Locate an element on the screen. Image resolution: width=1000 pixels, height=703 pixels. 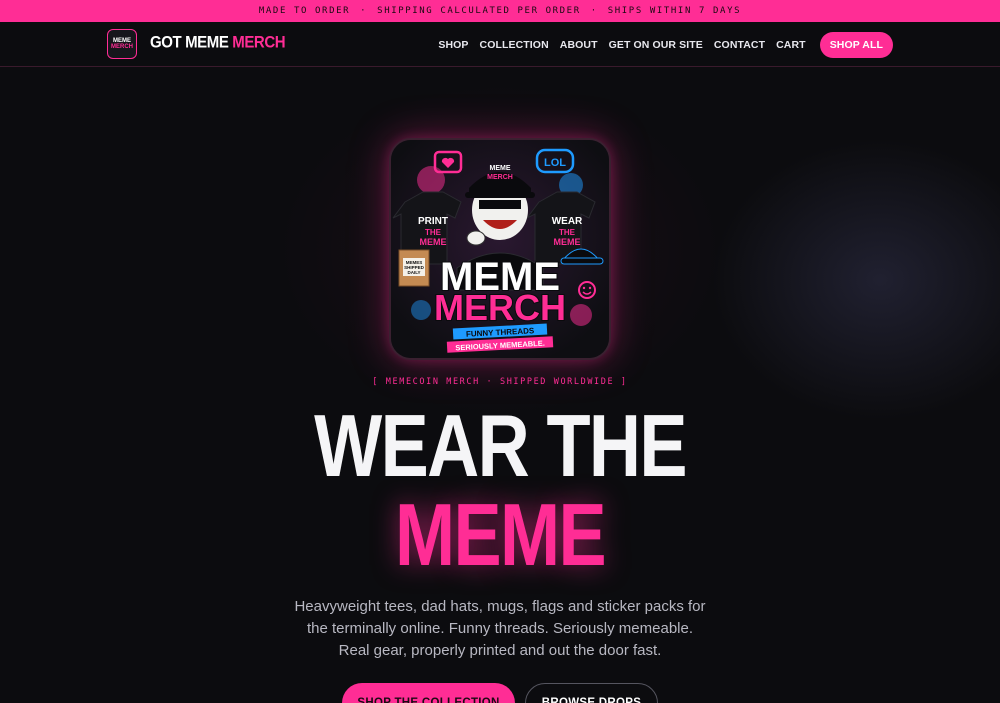
browse-drops-button: BROWSE DROPS is located at coordinates (591, 693).